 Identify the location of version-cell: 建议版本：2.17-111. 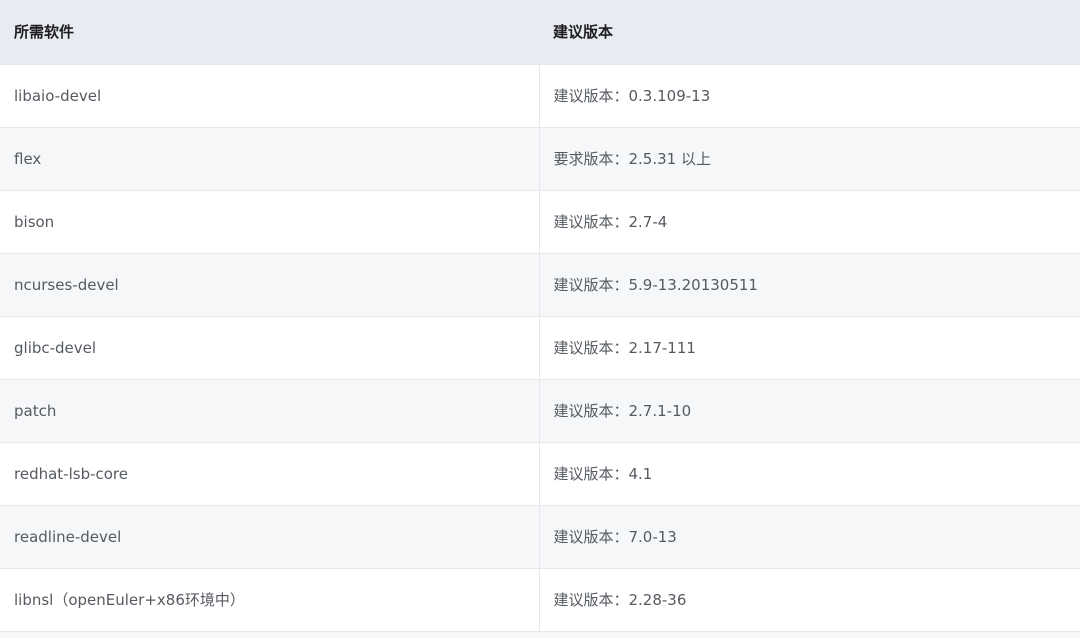
(809, 347).